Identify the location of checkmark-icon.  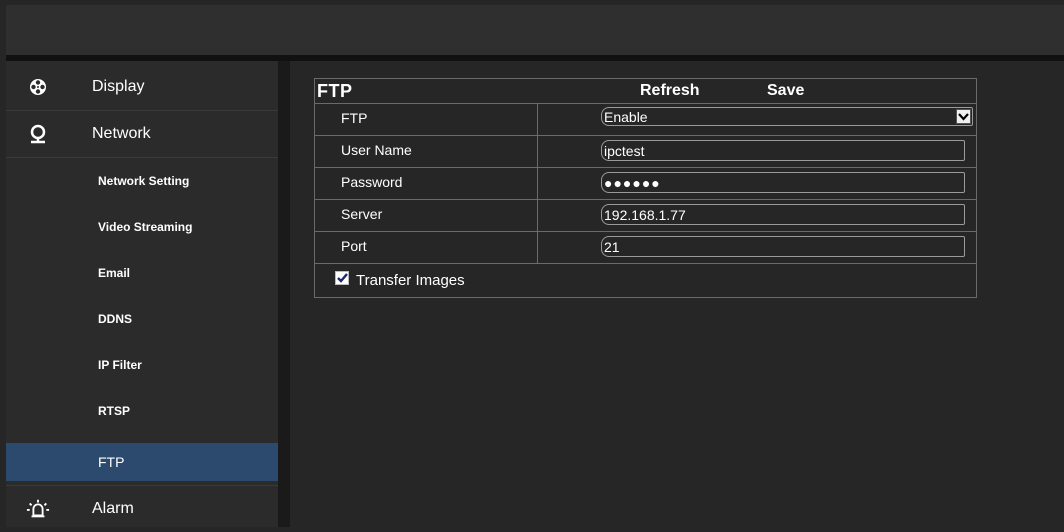
(342, 277).